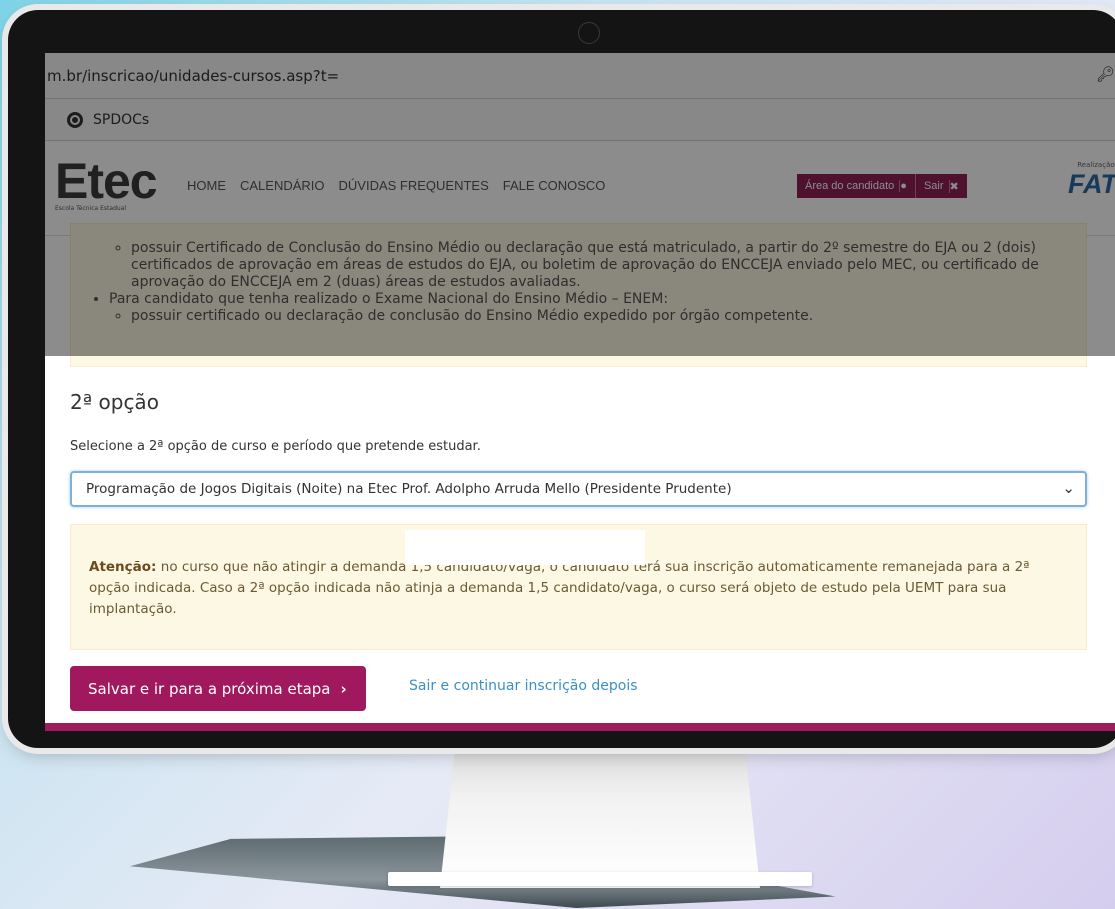 This screenshot has width=1115, height=909. I want to click on nav-home: HOME, so click(206, 185).